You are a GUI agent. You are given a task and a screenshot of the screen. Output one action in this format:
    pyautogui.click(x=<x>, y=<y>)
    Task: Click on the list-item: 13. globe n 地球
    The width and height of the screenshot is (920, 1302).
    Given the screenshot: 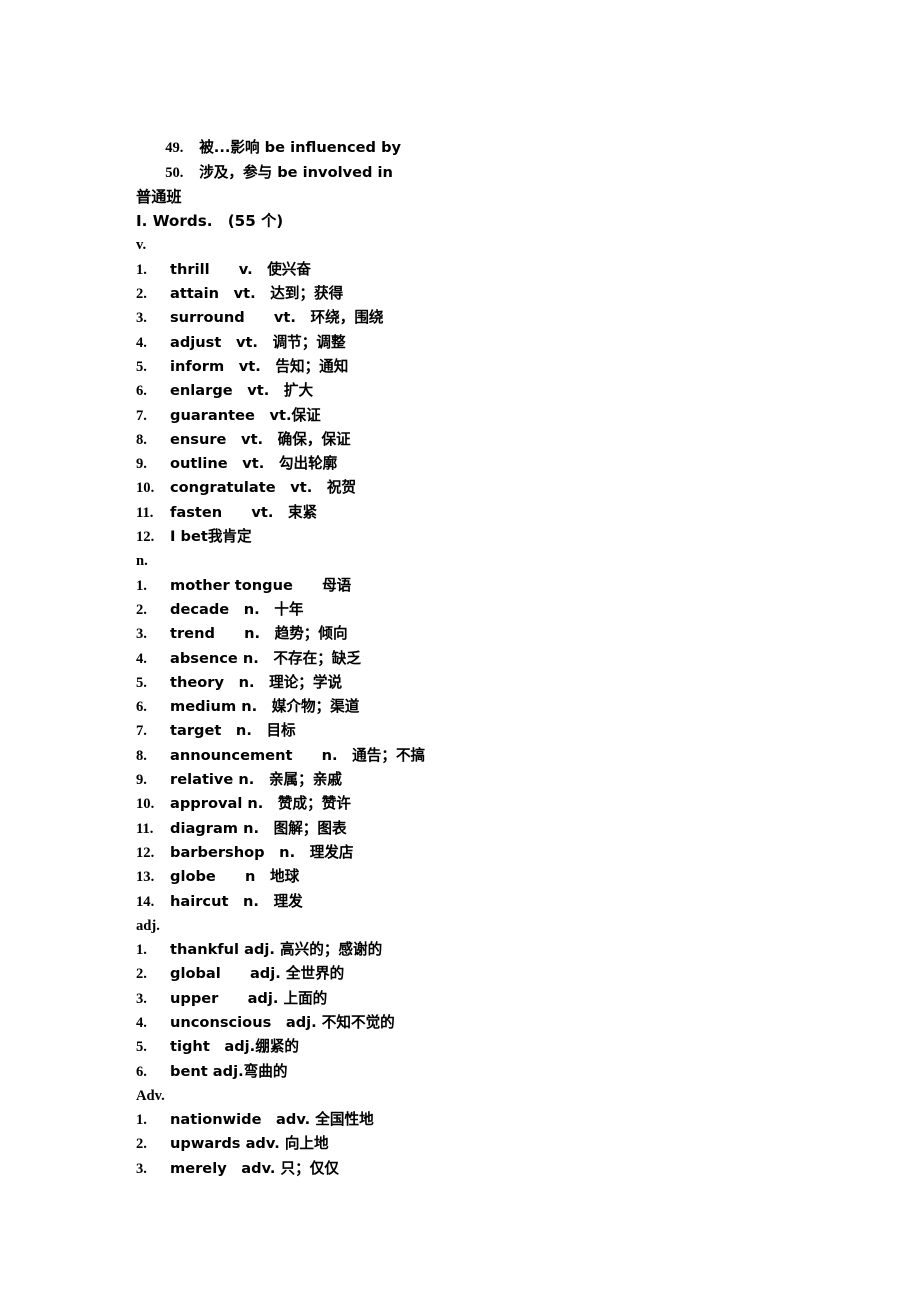 What is the action you would take?
    pyautogui.click(x=486, y=877)
    